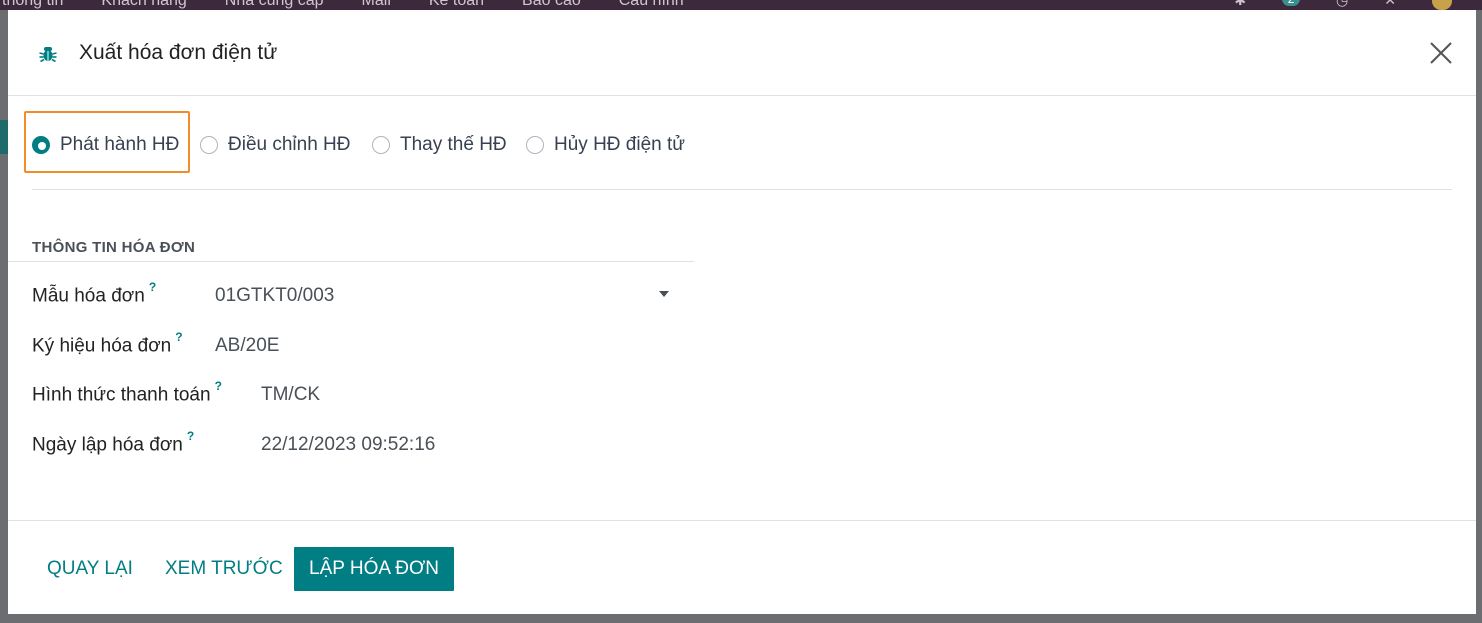 This screenshot has height=623, width=1482. Describe the element at coordinates (41, 145) in the screenshot. I see `radio-button-checked` at that location.